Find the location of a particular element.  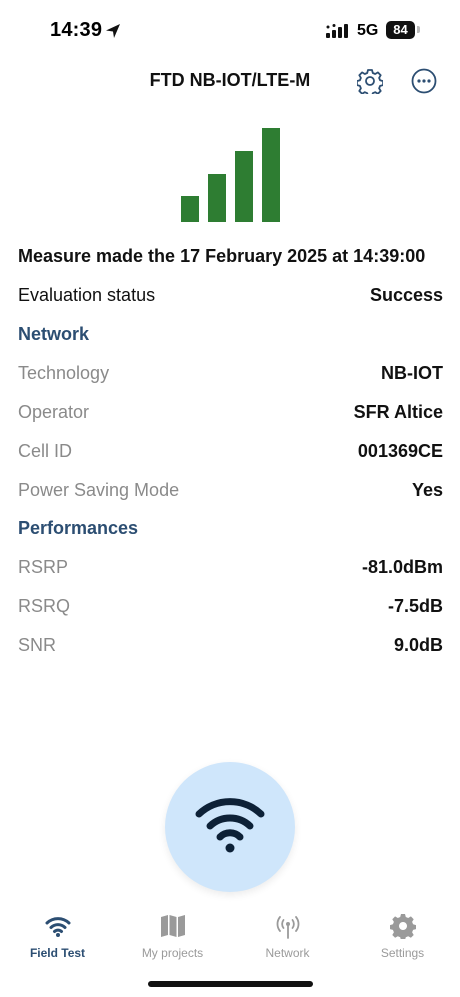

antenna-icon is located at coordinates (288, 927).